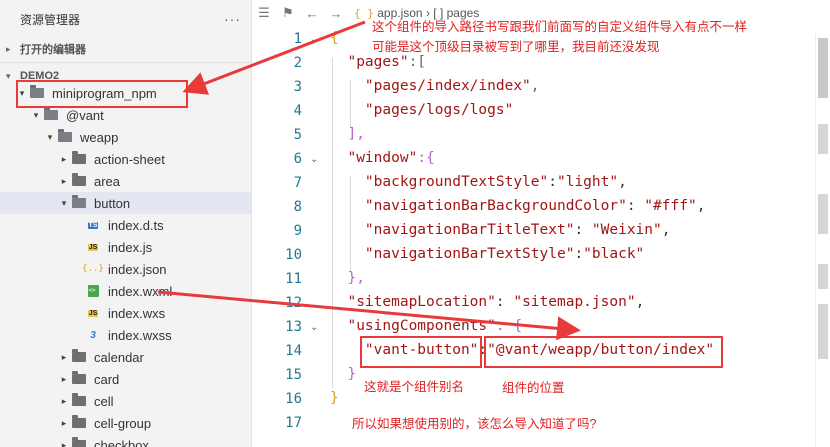 The image size is (830, 447). Describe the element at coordinates (53, 50) in the screenshot. I see `open-editors-label: 打开的编辑器` at that location.